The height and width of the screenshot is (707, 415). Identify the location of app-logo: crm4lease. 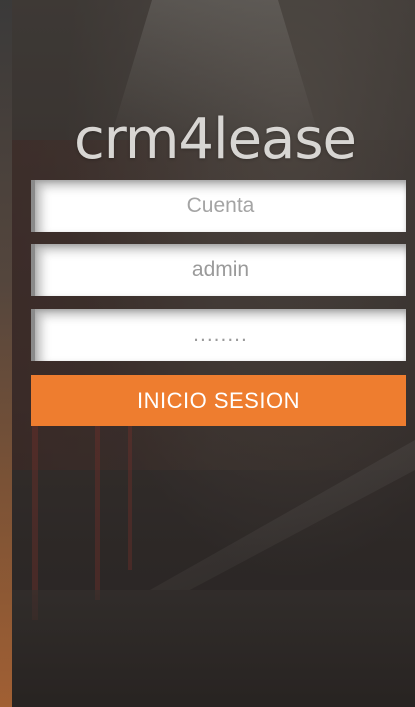
(215, 139).